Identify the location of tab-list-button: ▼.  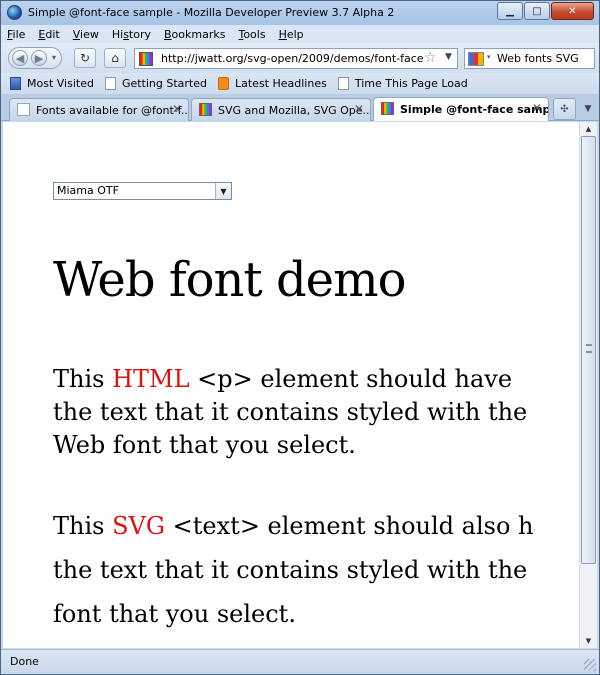
(588, 109).